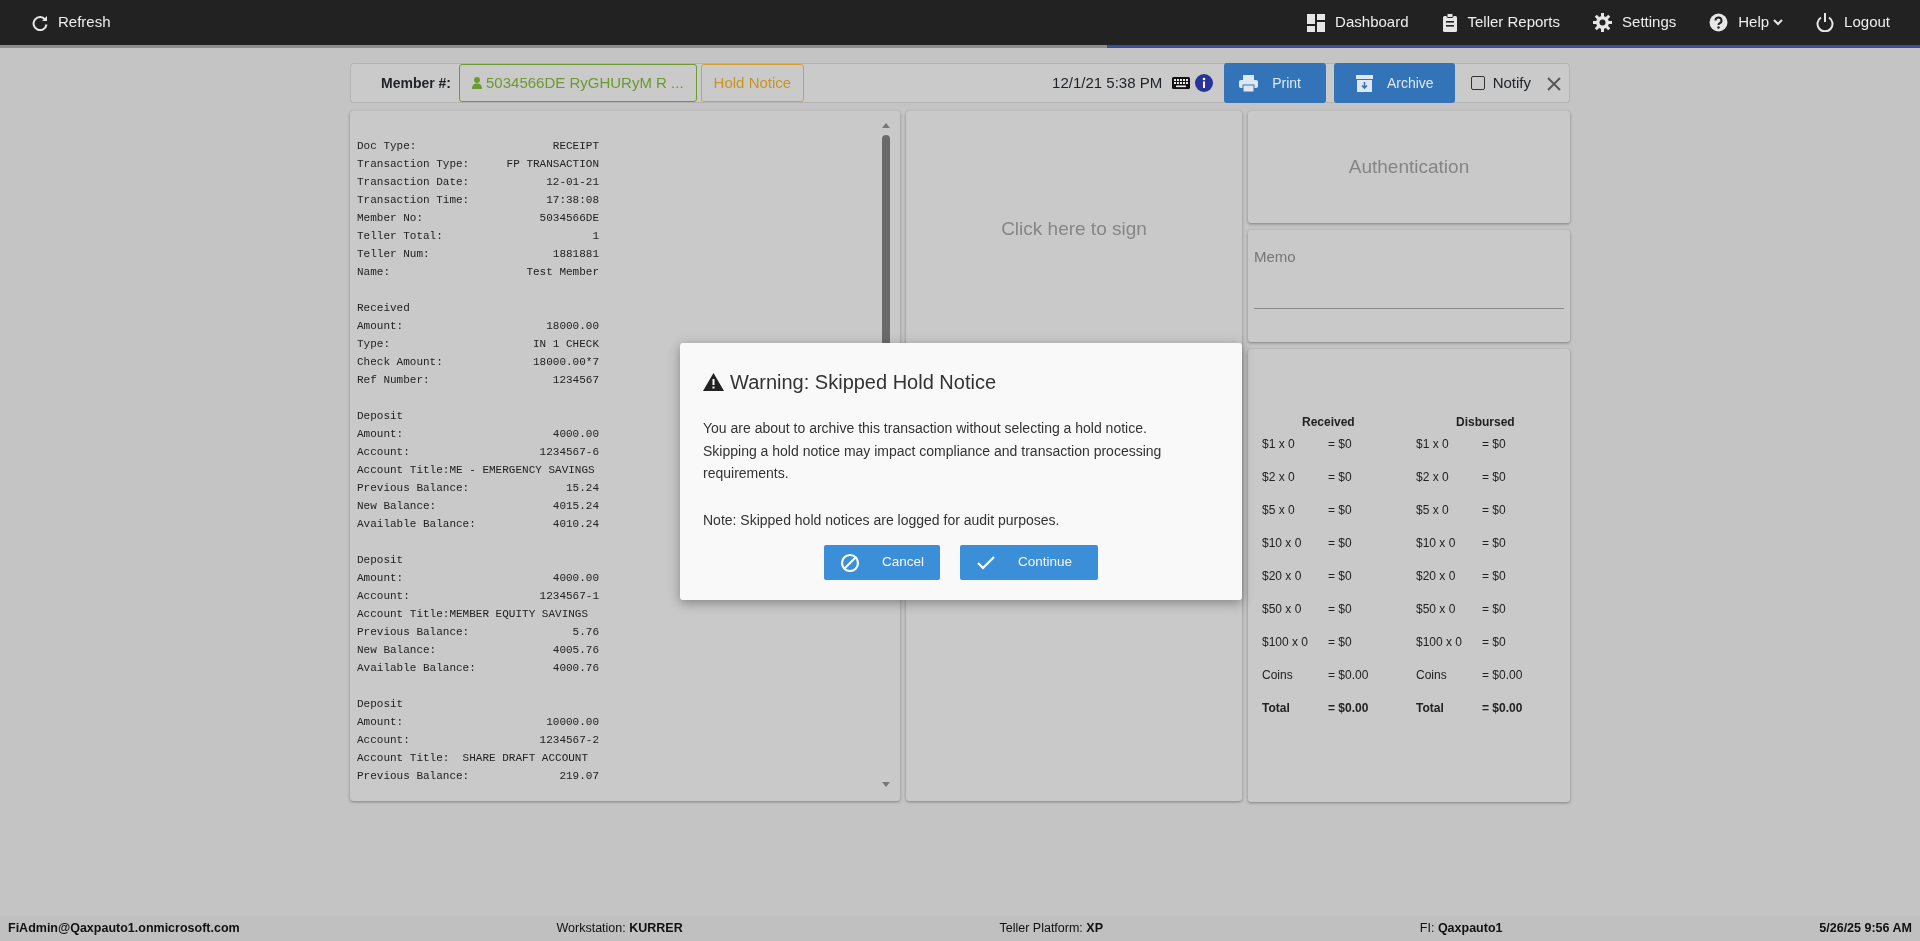 This screenshot has height=941, width=1920. What do you see at coordinates (572, 722) in the screenshot?
I see `receipt-value: 10000.00` at bounding box center [572, 722].